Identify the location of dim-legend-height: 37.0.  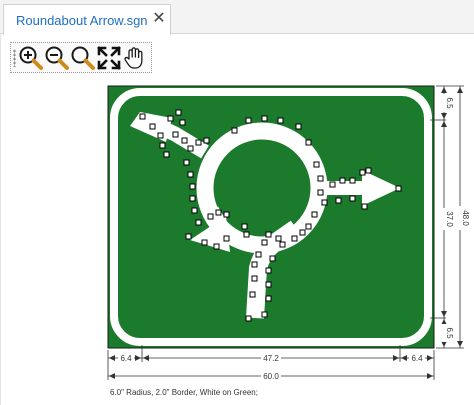
(449, 219).